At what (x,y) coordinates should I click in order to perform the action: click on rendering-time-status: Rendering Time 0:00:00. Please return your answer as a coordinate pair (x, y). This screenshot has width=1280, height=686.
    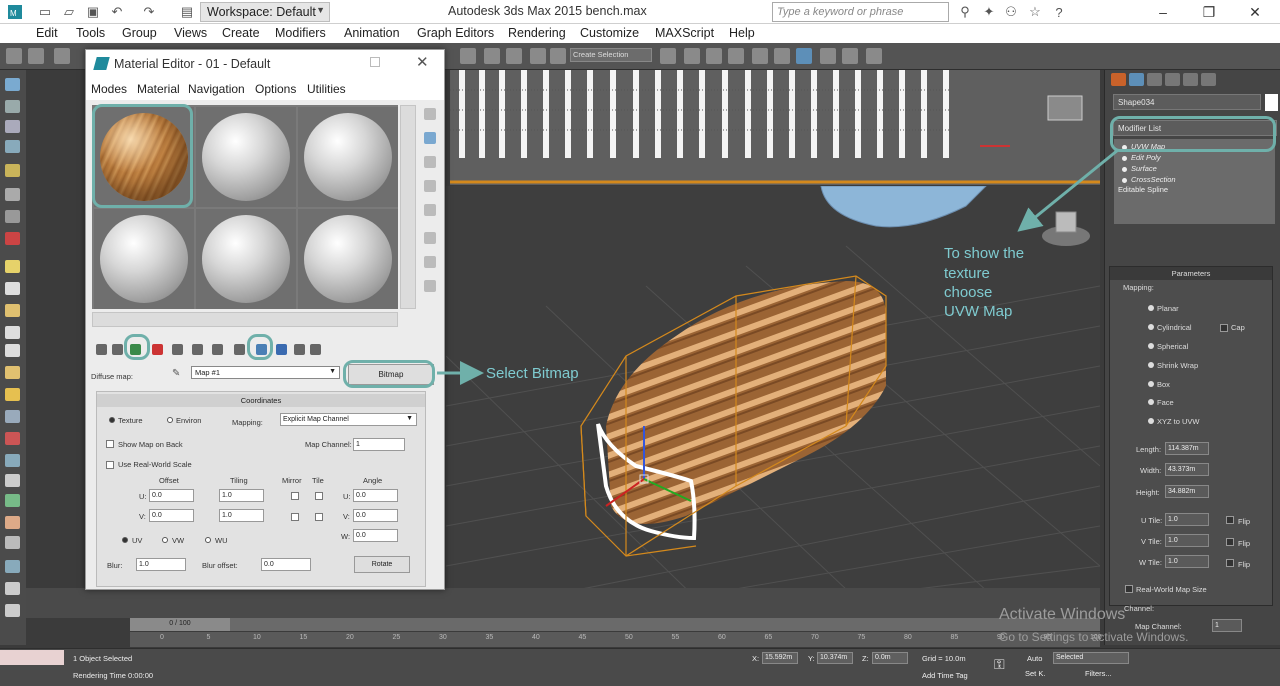
    Looking at the image, I should click on (113, 675).